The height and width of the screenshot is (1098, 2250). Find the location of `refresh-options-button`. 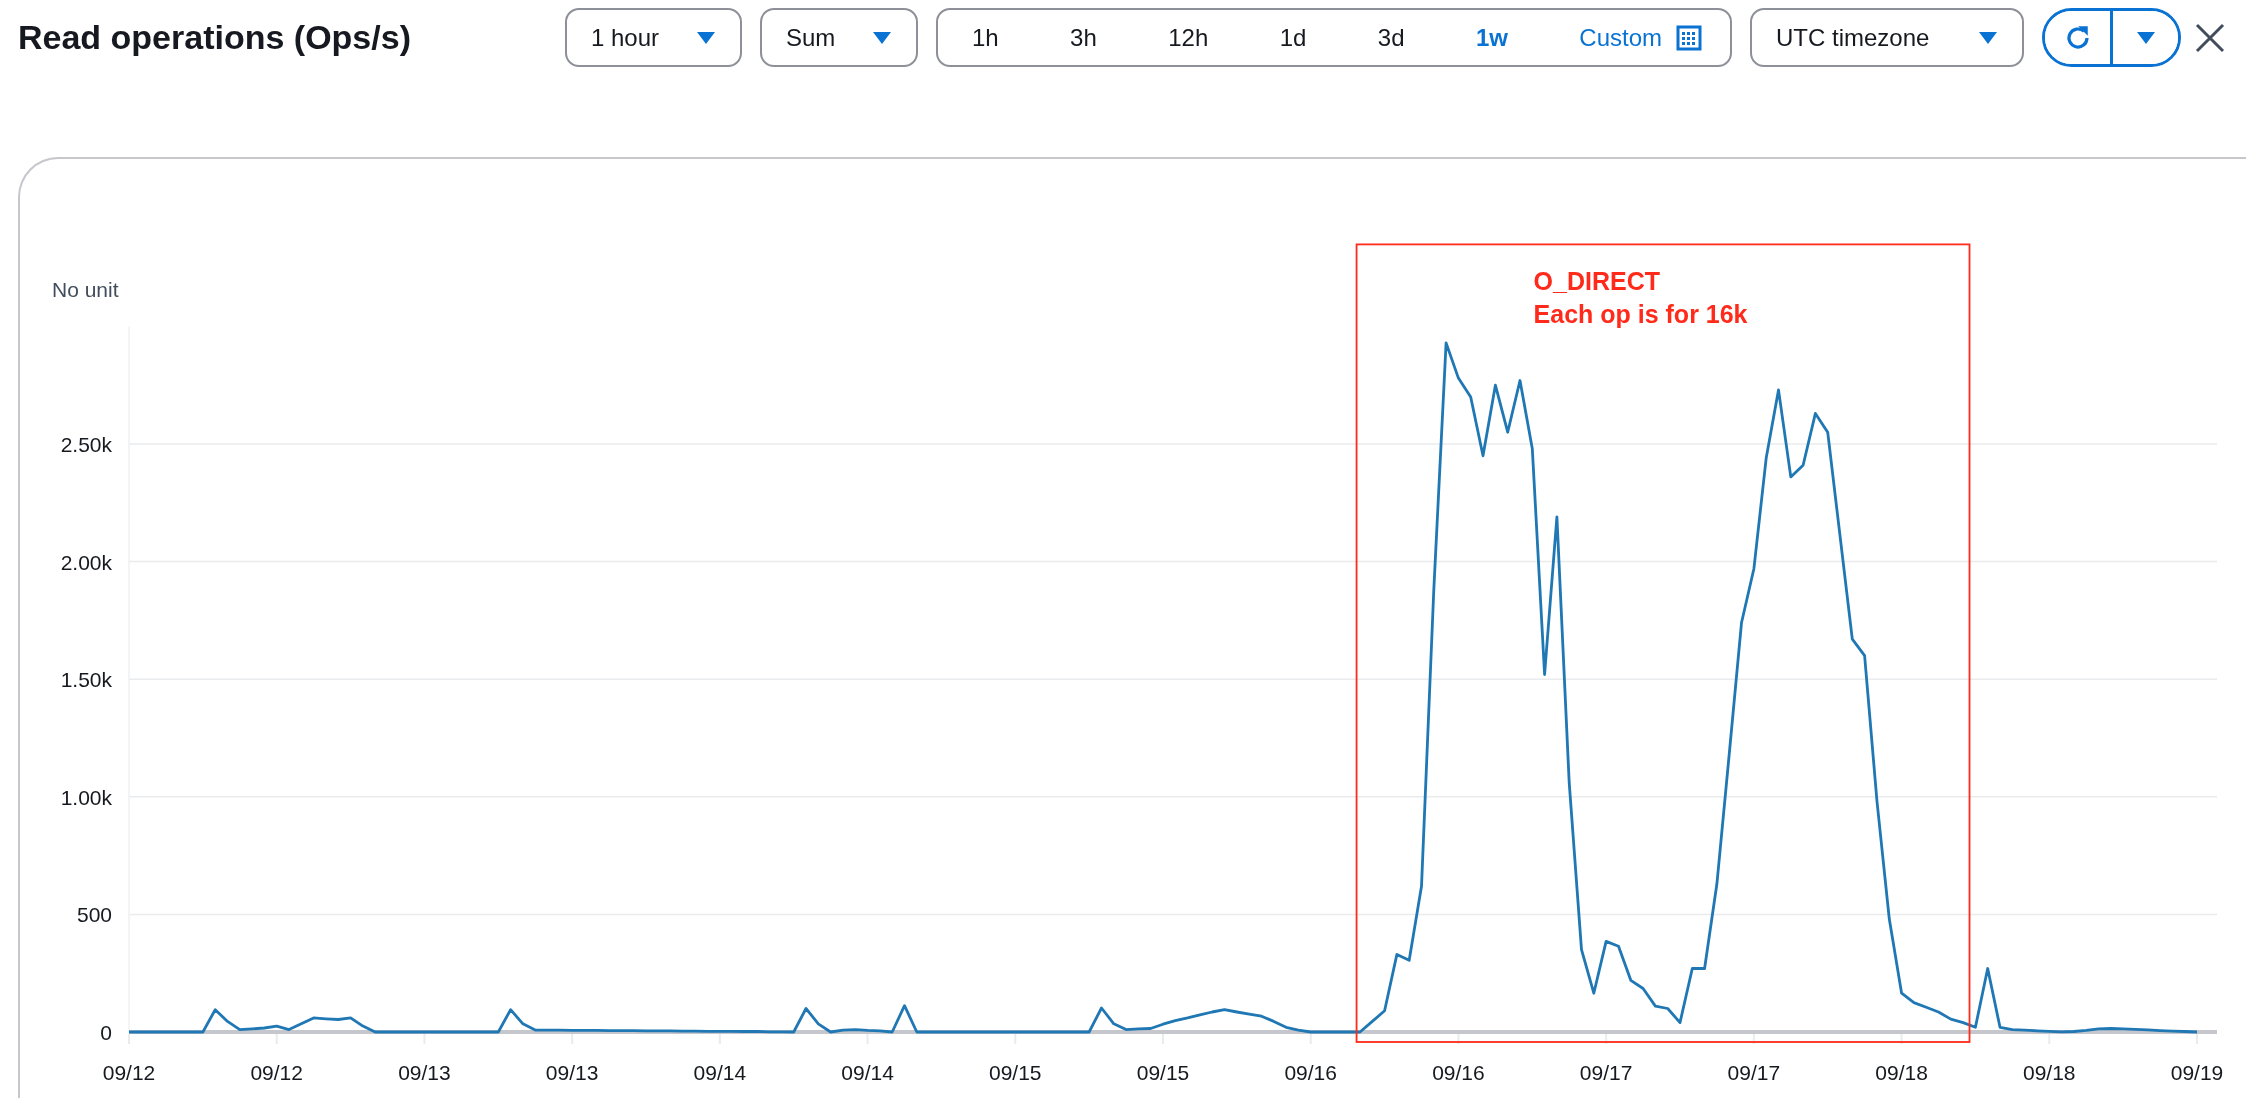

refresh-options-button is located at coordinates (2144, 37).